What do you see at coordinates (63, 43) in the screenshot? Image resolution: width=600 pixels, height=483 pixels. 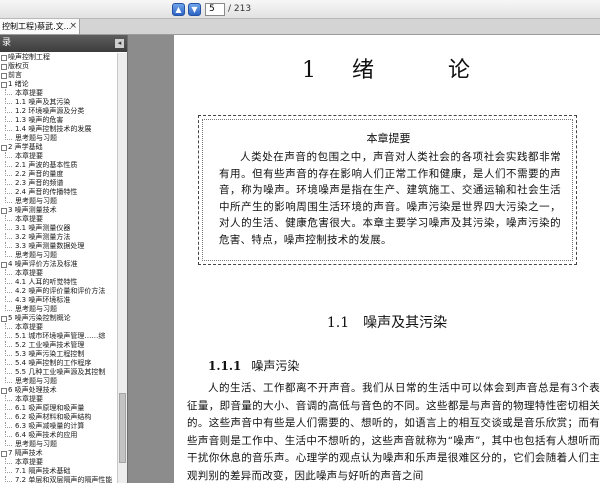 I see `sidebar-header: 录 ◂` at bounding box center [63, 43].